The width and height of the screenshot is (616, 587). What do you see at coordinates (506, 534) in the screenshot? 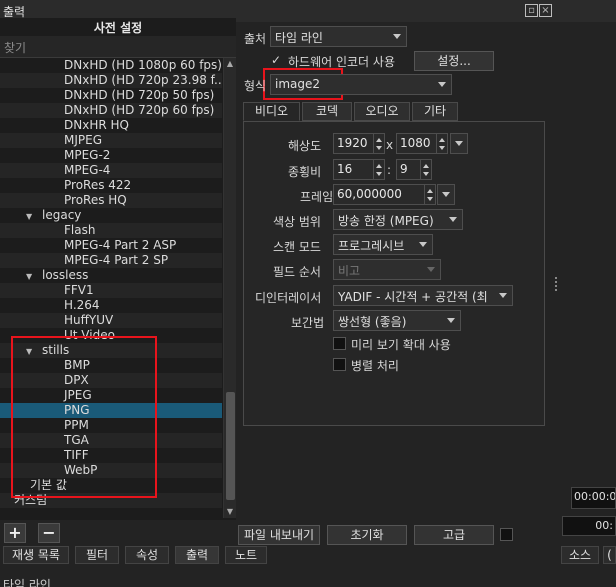
I see `advanced-checkbox` at bounding box center [506, 534].